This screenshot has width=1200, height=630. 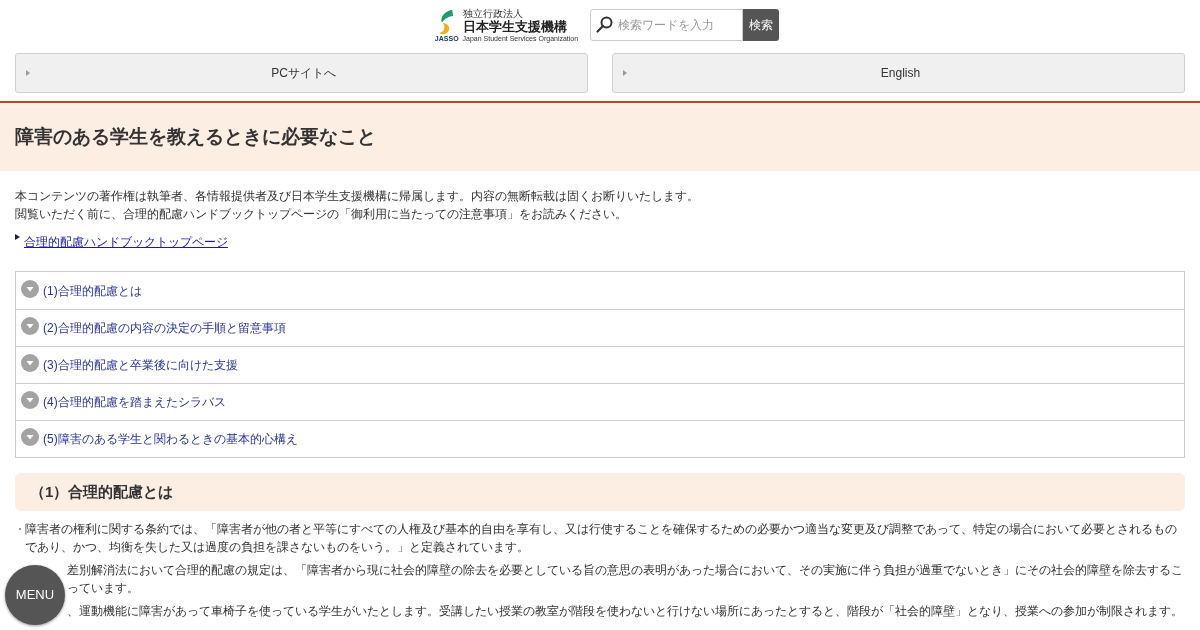 What do you see at coordinates (357, 196) in the screenshot?
I see `notice-text: 本コンテンツの著作権は執筆者、各情報提供者及び日本学生支援機構に帰属します。内容の無断転載は固くお断りいたします。` at bounding box center [357, 196].